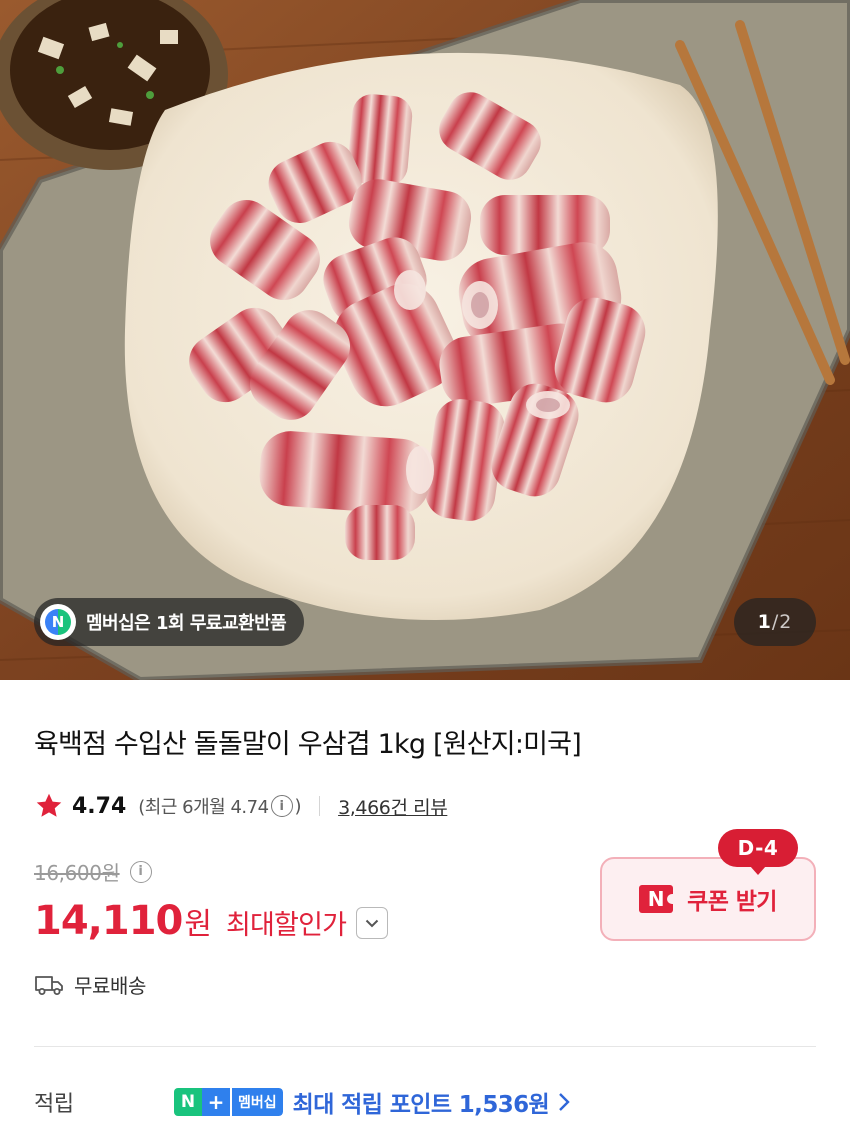 Image resolution: width=850 pixels, height=1129 pixels. I want to click on shipping-label: 무료배송, so click(110, 986).